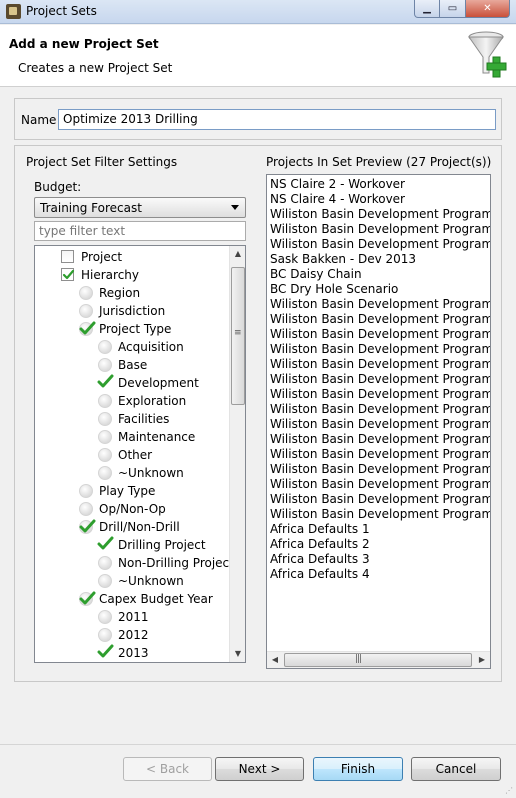  Describe the element at coordinates (320, 544) in the screenshot. I see `preview-list-item: Africa Defaults 2` at that location.